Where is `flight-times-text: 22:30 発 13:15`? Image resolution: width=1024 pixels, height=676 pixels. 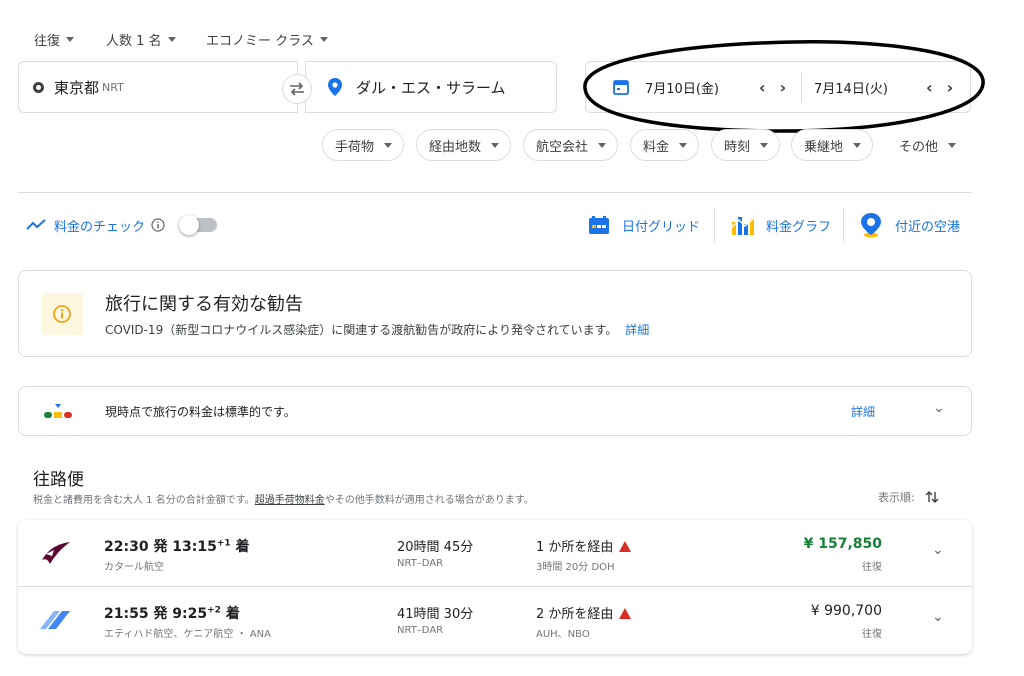 flight-times-text: 22:30 発 13:15 is located at coordinates (160, 547).